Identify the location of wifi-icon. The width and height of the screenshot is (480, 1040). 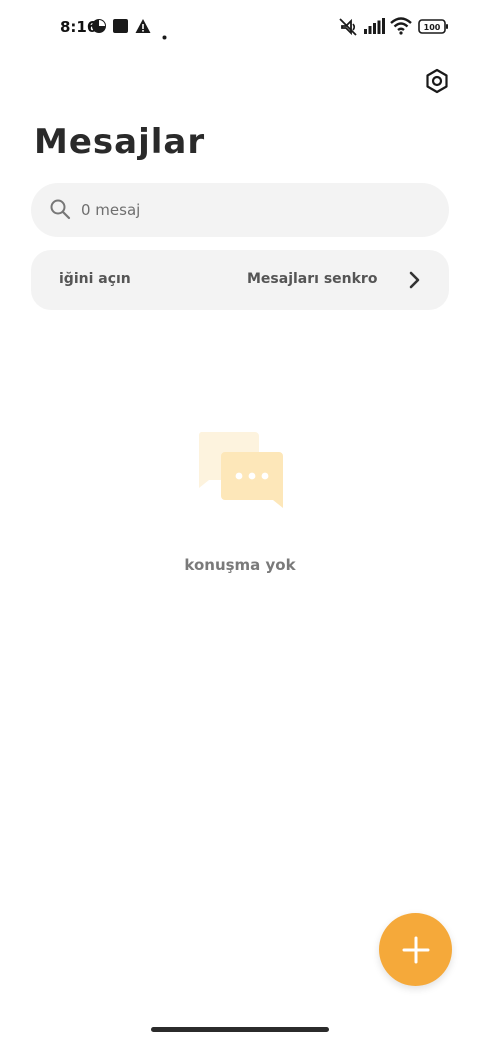
(401, 28).